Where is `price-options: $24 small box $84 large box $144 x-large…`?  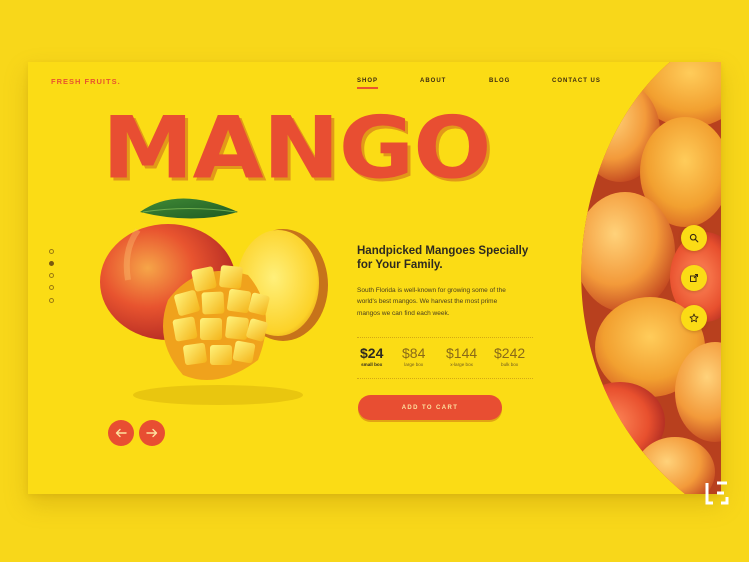 price-options: $24 small box $84 large box $144 x-large… is located at coordinates (445, 358).